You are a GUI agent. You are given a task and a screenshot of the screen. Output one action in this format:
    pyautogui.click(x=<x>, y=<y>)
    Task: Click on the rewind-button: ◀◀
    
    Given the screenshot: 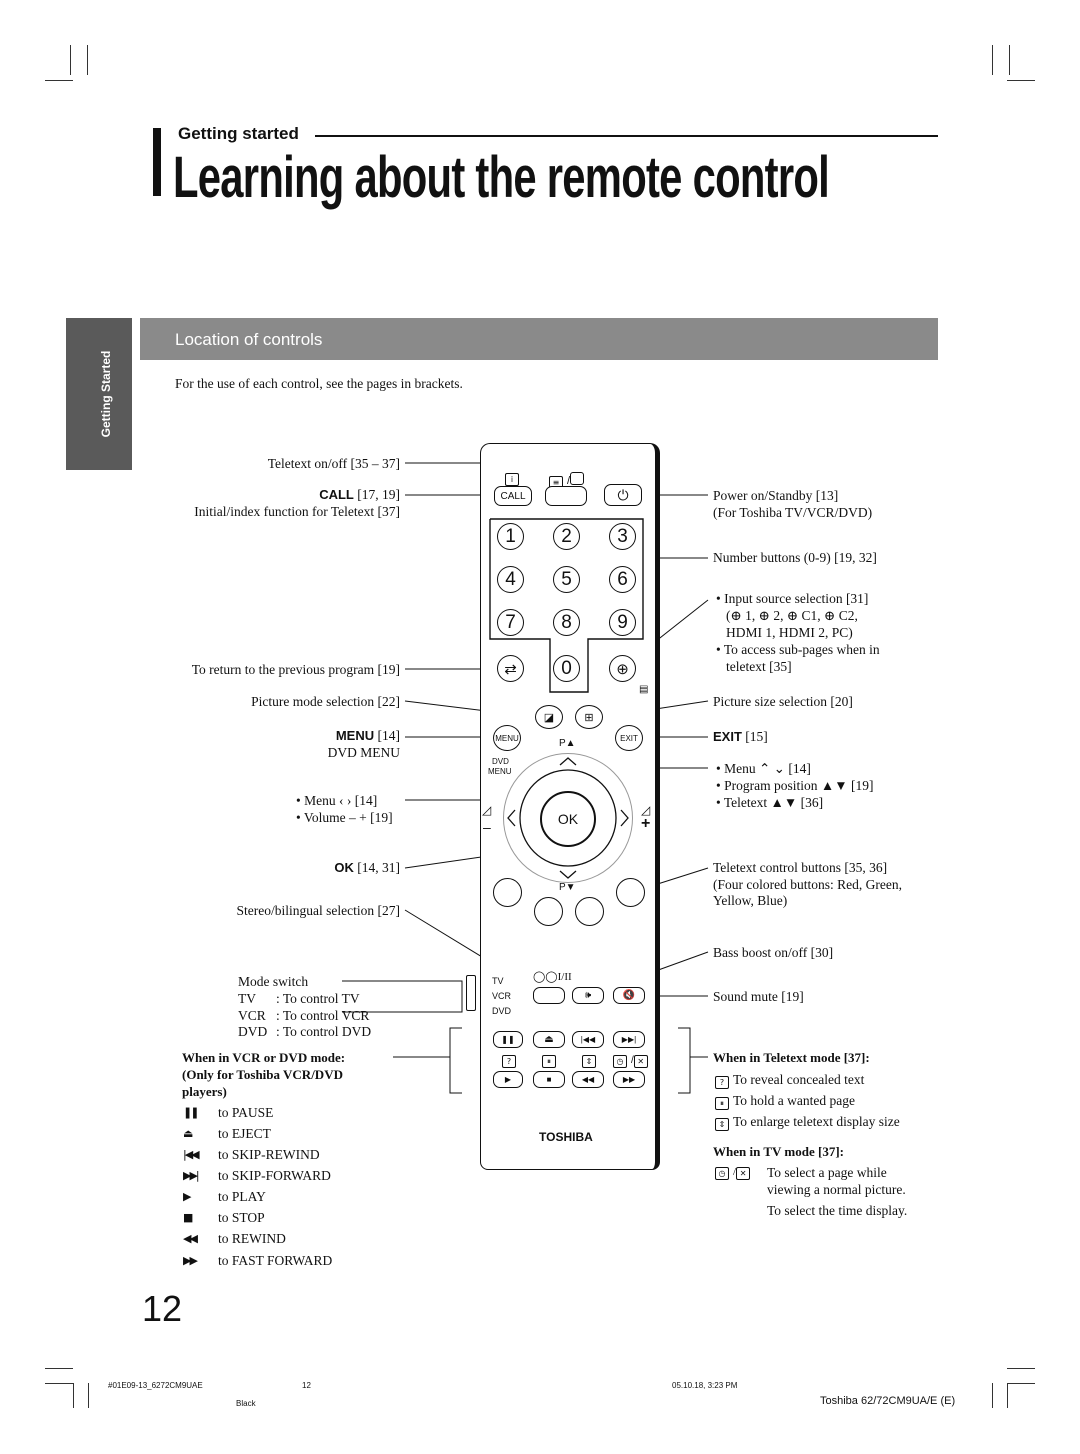 What is the action you would take?
    pyautogui.click(x=588, y=1079)
    